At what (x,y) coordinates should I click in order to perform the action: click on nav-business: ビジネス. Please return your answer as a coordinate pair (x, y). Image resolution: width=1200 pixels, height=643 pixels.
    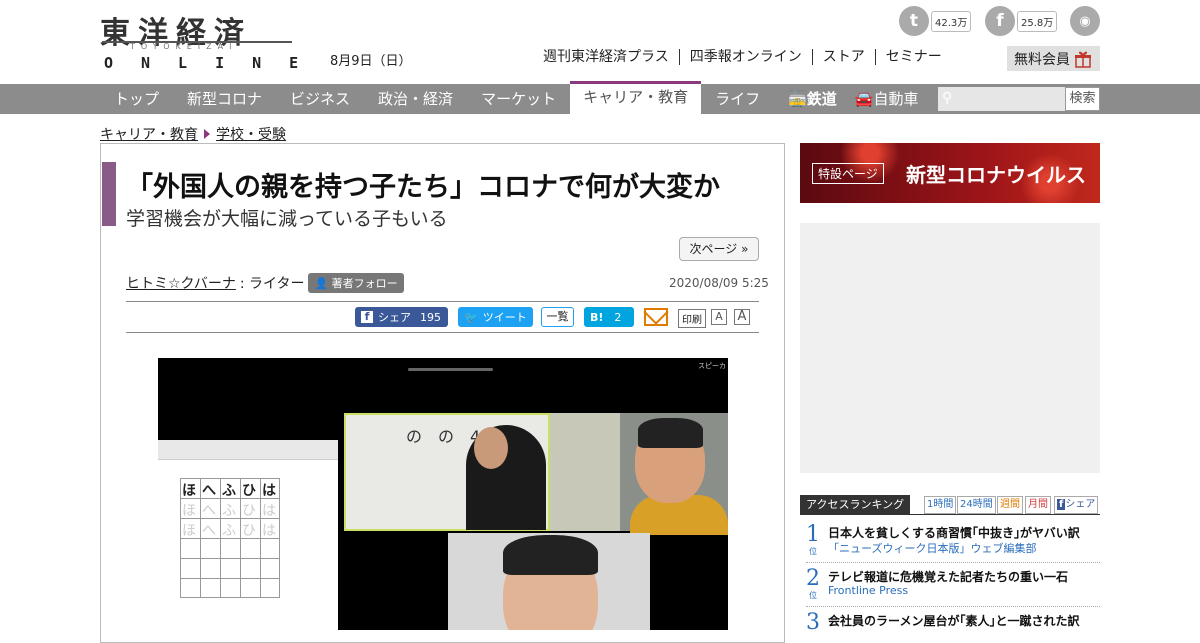
    Looking at the image, I should click on (320, 99).